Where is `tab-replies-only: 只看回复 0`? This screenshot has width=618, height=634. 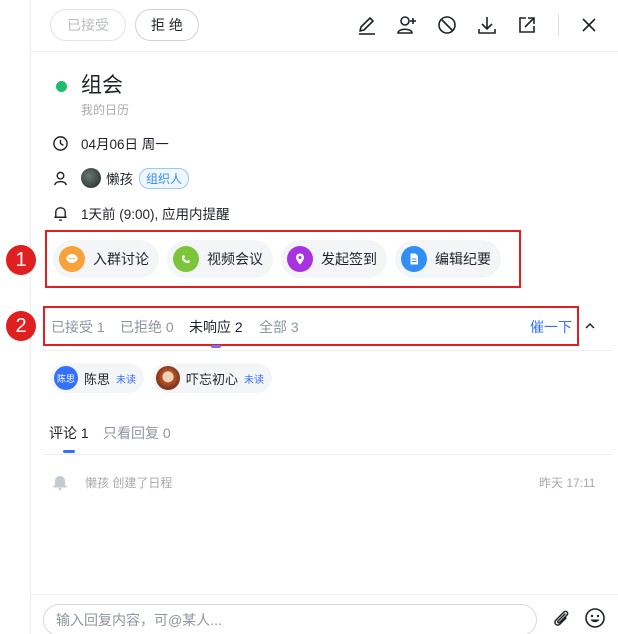 tab-replies-only: 只看回复 0 is located at coordinates (137, 433).